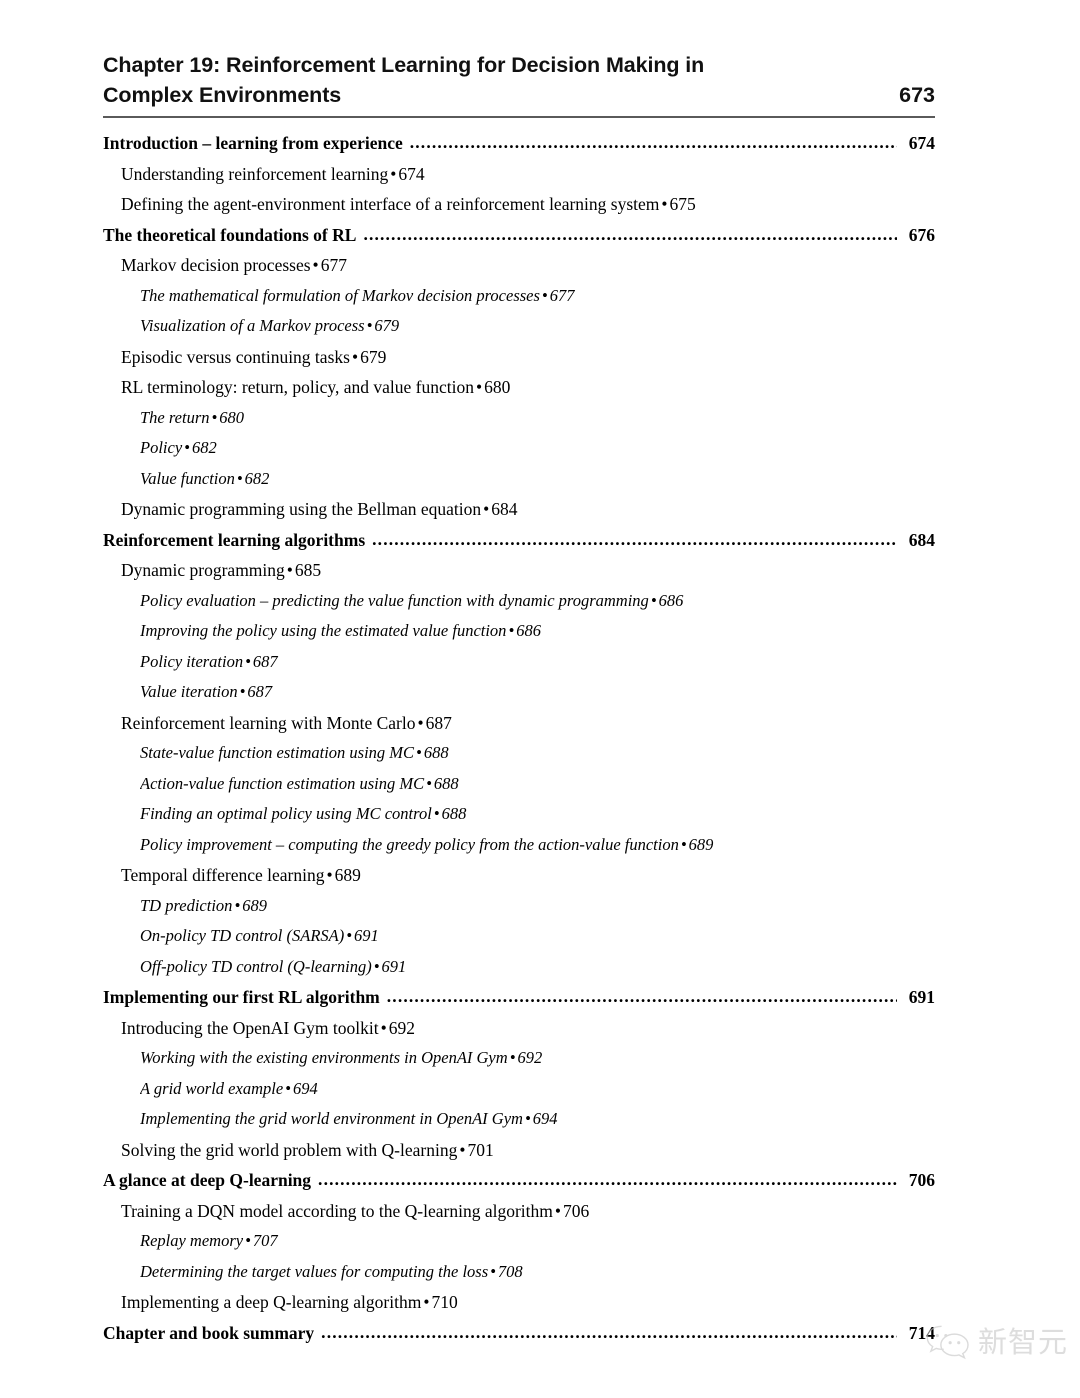 This screenshot has width=1080, height=1398. I want to click on toc-entry-title: A glance at deep Q-learning, so click(207, 1180).